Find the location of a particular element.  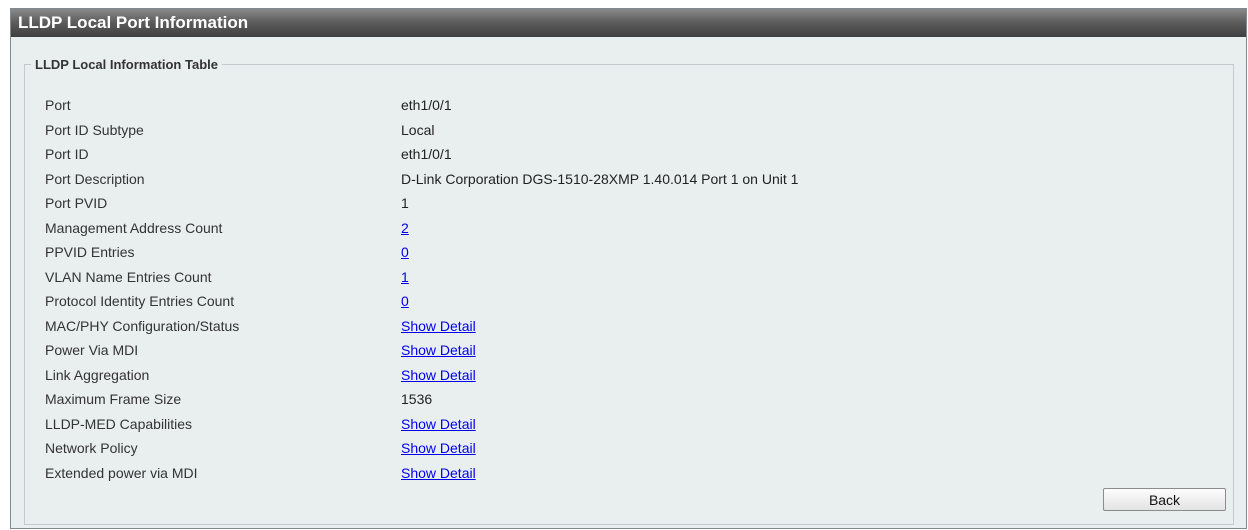

info-row: Port ID Subtype Local is located at coordinates (620, 130).